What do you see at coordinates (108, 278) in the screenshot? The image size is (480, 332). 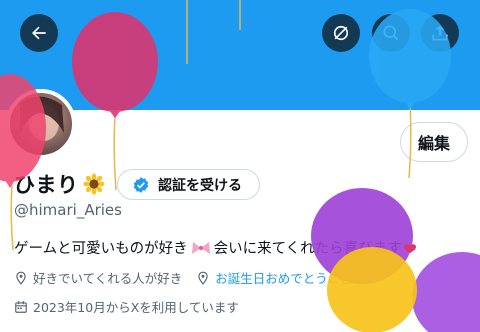 I see `location-text: 好きでいてくれる人が好き` at bounding box center [108, 278].